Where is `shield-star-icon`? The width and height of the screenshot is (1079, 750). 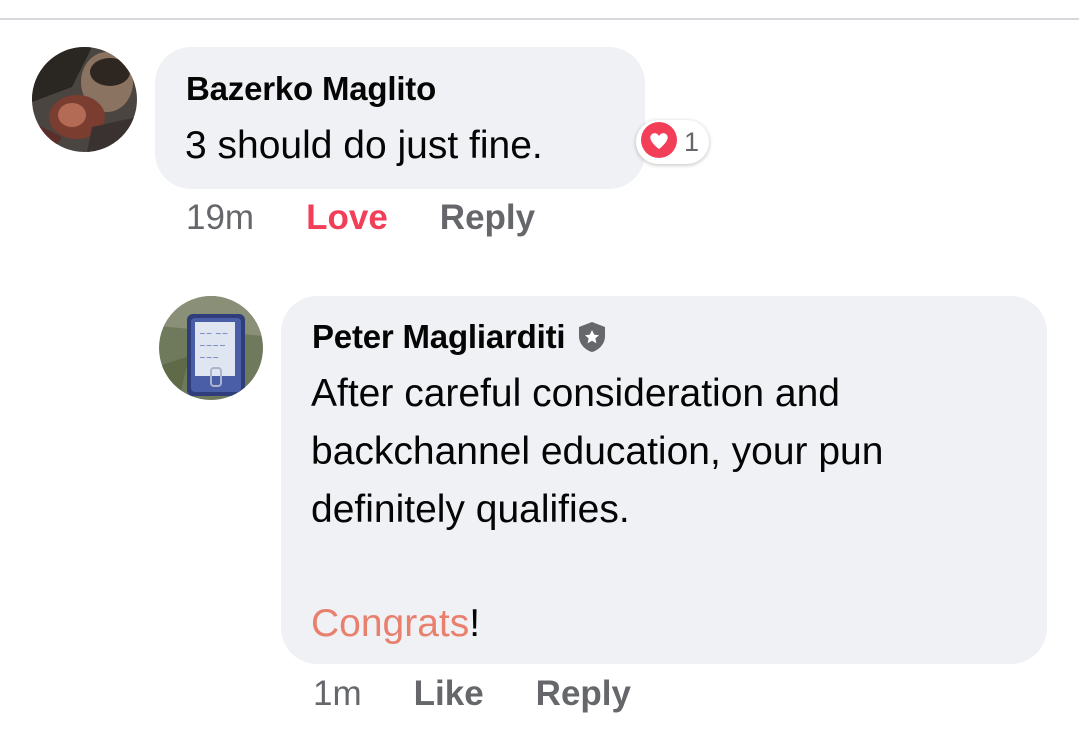
shield-star-icon is located at coordinates (592, 337).